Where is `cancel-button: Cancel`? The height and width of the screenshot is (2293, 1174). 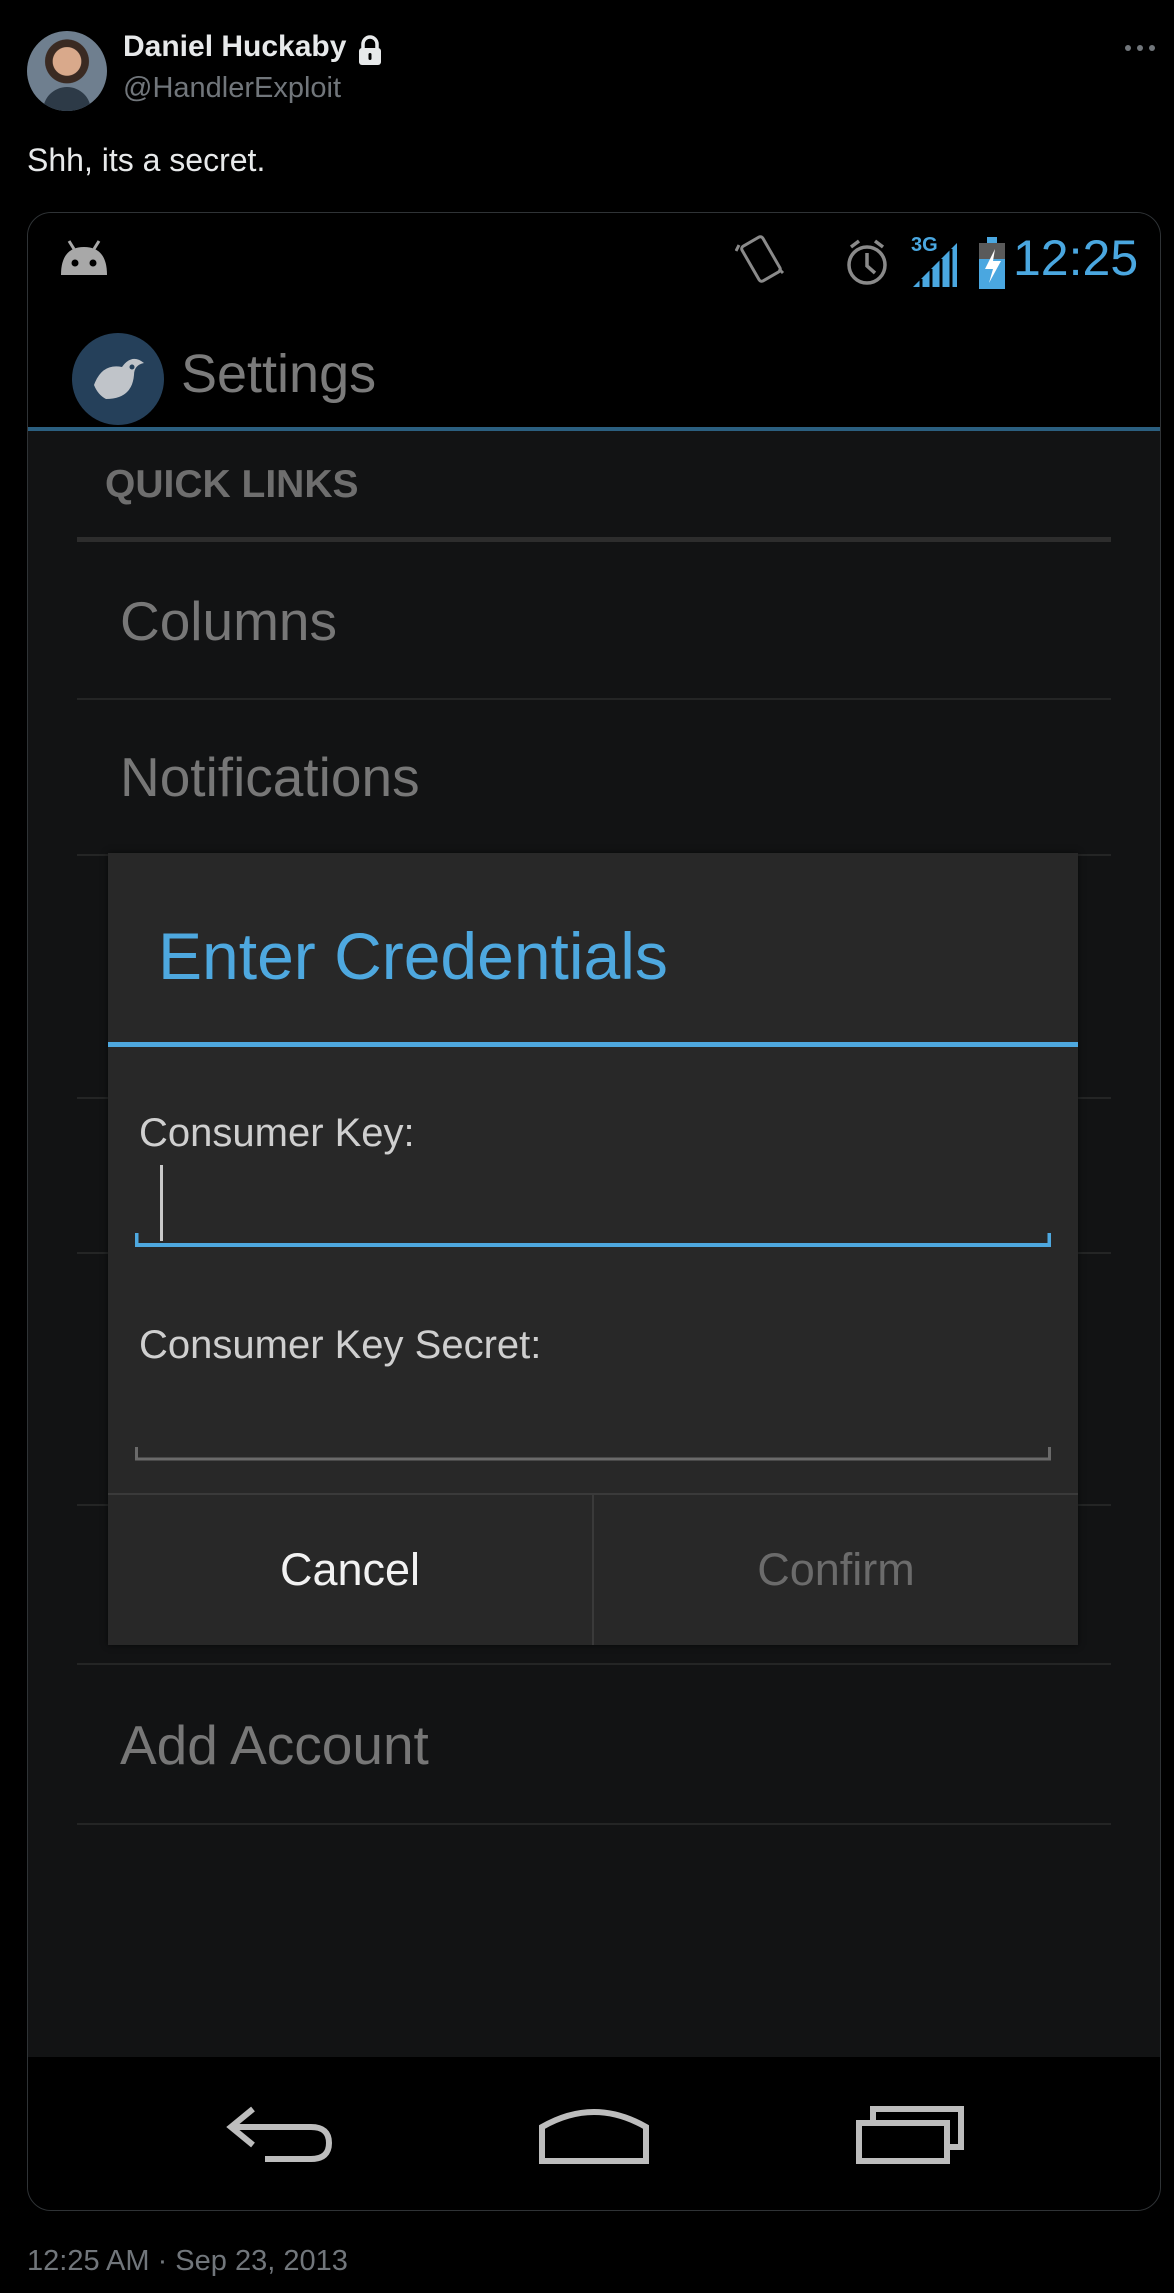 cancel-button: Cancel is located at coordinates (350, 1570).